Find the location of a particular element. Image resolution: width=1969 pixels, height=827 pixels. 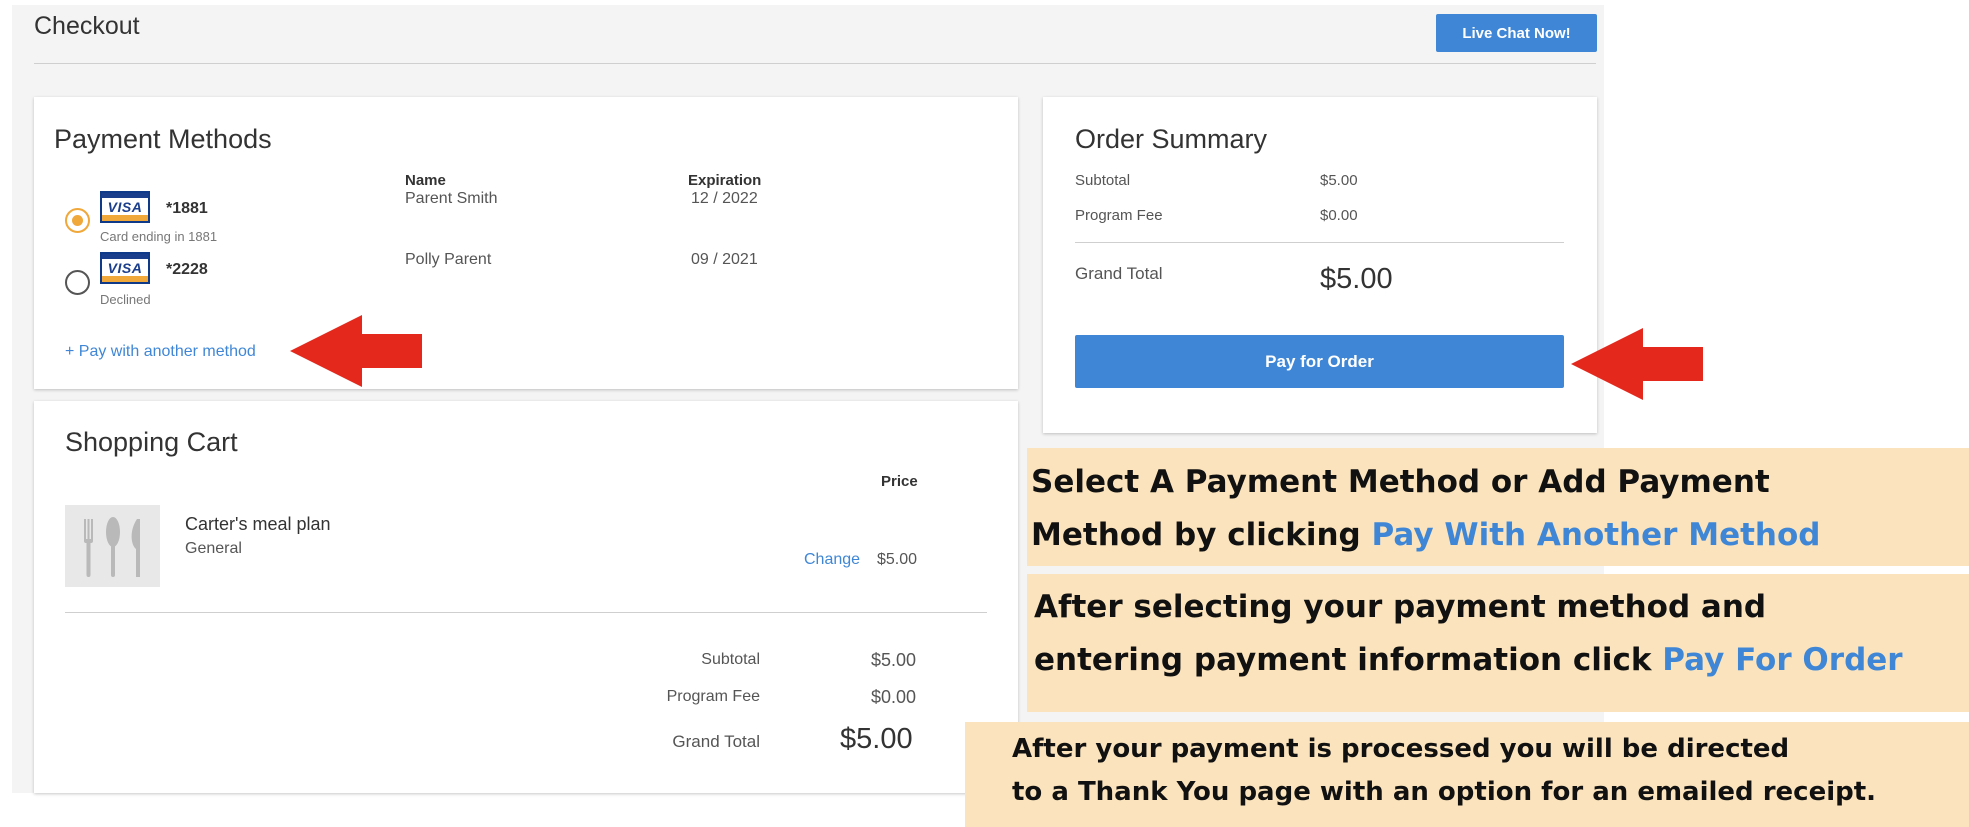

summary-total-value: $5.00 is located at coordinates (1356, 279).